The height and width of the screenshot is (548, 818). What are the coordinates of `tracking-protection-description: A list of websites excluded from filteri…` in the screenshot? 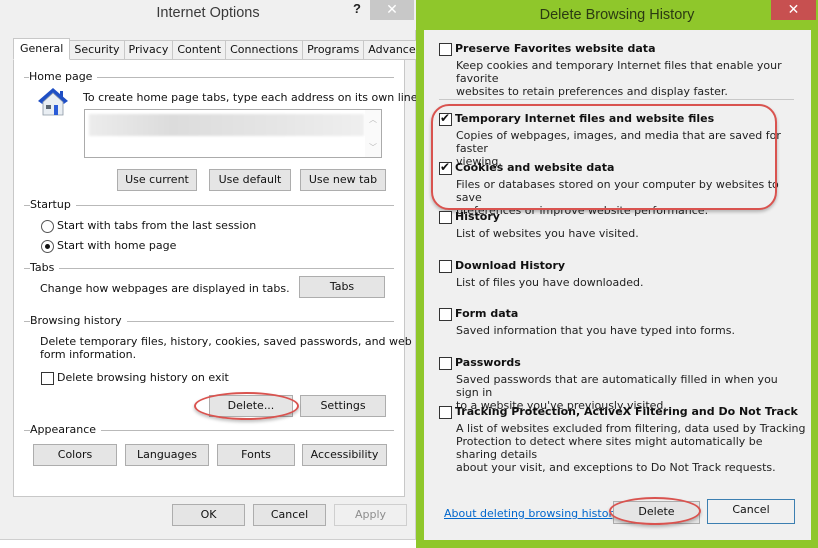 It's located at (631, 448).